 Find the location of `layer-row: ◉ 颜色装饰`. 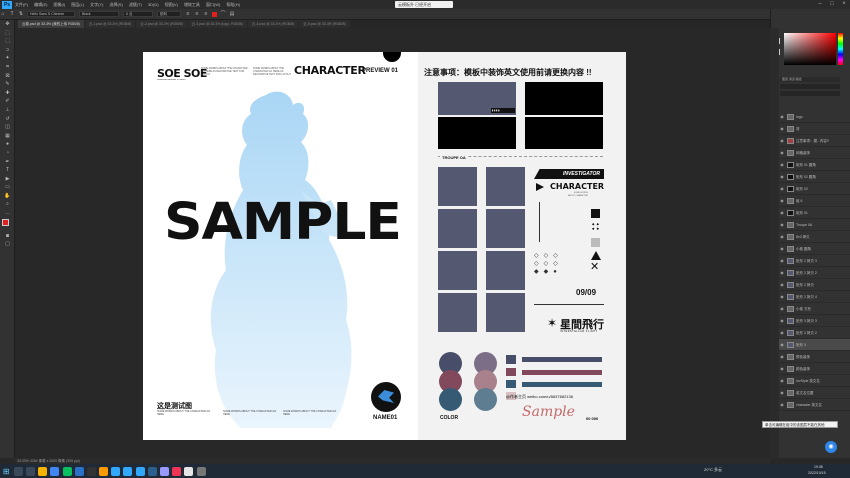

layer-row: ◉ 颜色装饰 is located at coordinates (814, 357).